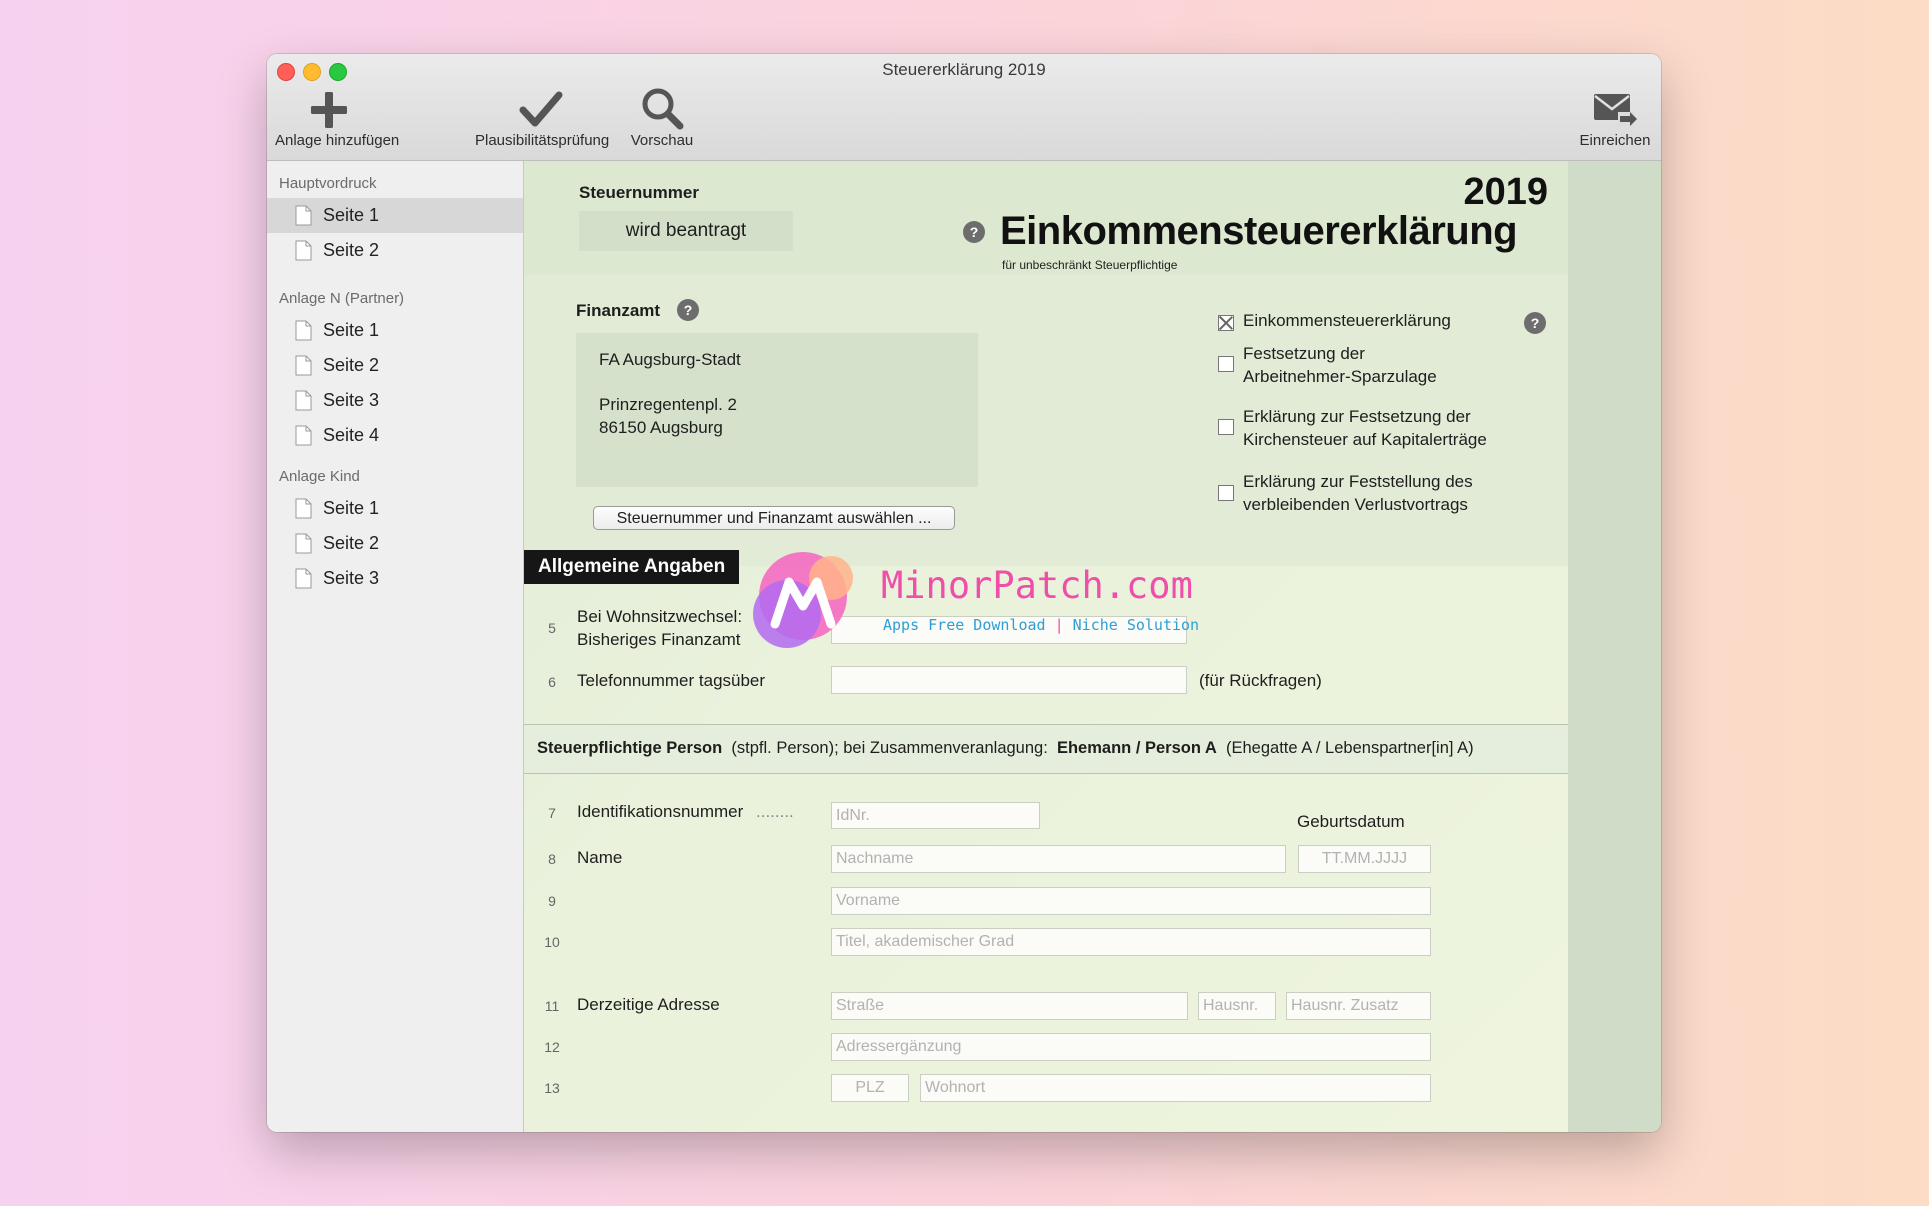 This screenshot has width=1929, height=1206. Describe the element at coordinates (395, 543) in the screenshot. I see `sidebar-item-anlage-kind-seite-2: Seite 2` at that location.